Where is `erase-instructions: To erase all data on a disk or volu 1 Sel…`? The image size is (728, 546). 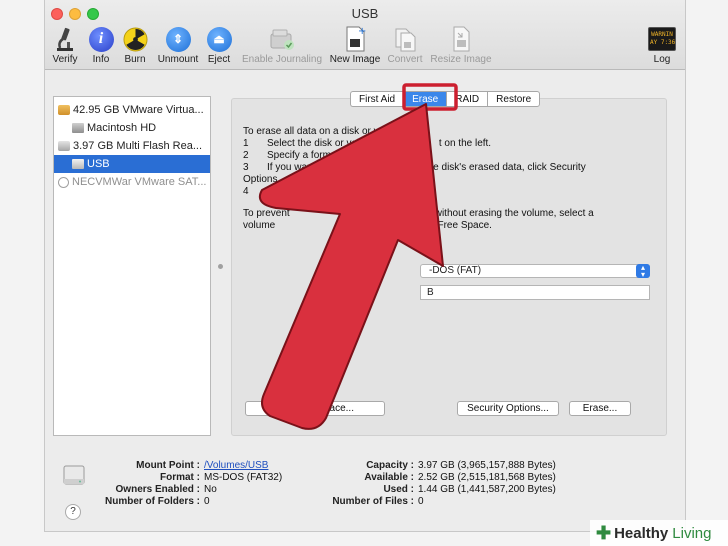 erase-instructions: To erase all data on a disk or volu 1 Sel… is located at coordinates (448, 179).